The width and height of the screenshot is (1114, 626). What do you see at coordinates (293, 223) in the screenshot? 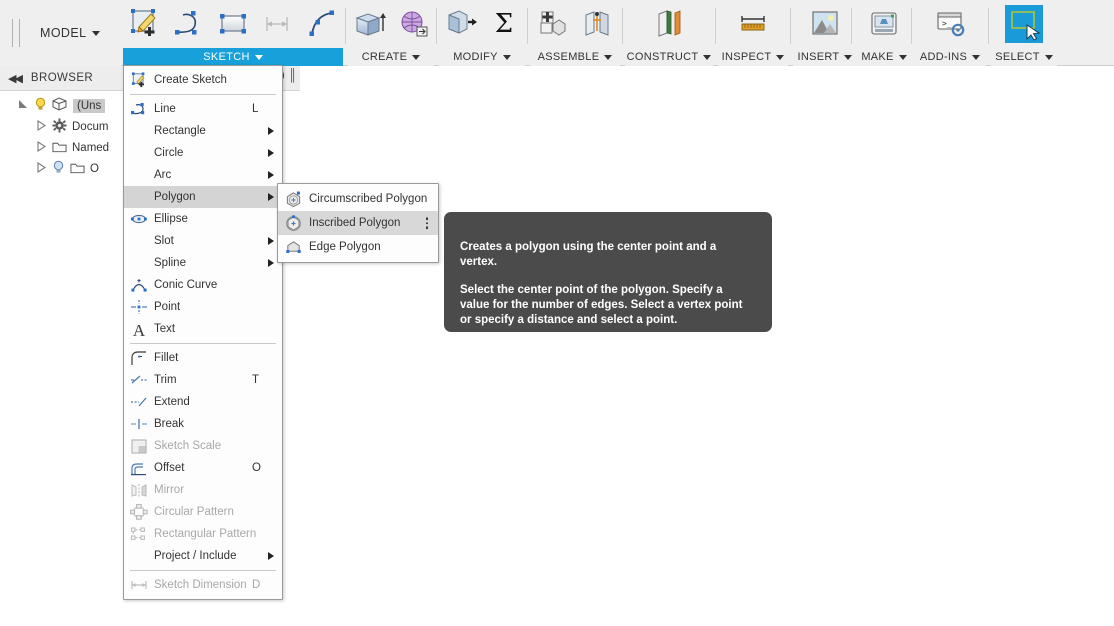
I see `inscribed-polygon-icon` at bounding box center [293, 223].